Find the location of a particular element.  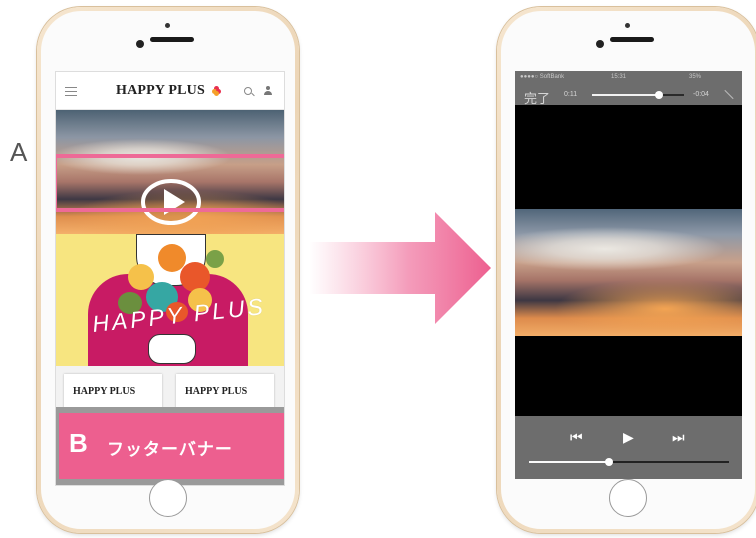

player-top-bar: 完了 0:11 -0:04 is located at coordinates (628, 96).